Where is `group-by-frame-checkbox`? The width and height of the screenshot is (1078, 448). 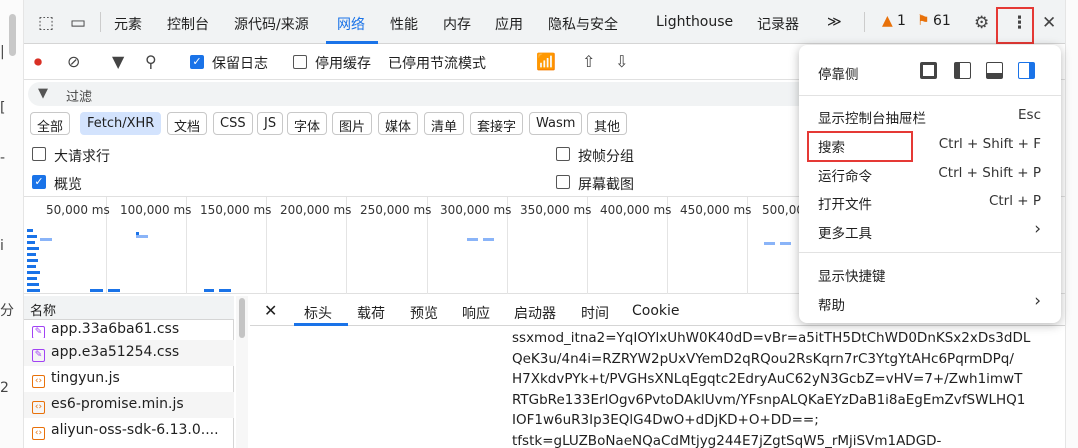 group-by-frame-checkbox is located at coordinates (563, 154).